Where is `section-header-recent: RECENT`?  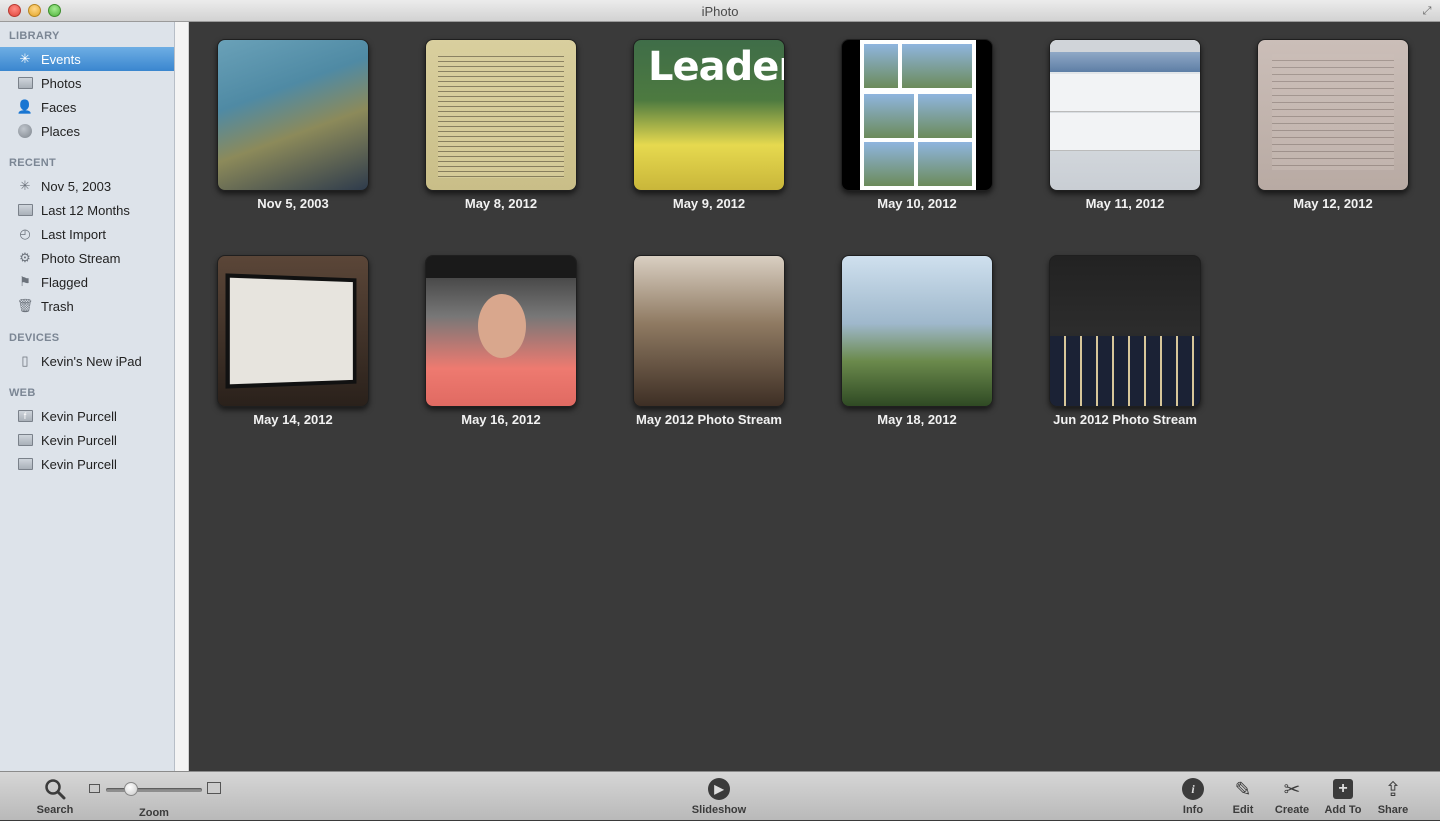 section-header-recent: RECENT is located at coordinates (33, 163).